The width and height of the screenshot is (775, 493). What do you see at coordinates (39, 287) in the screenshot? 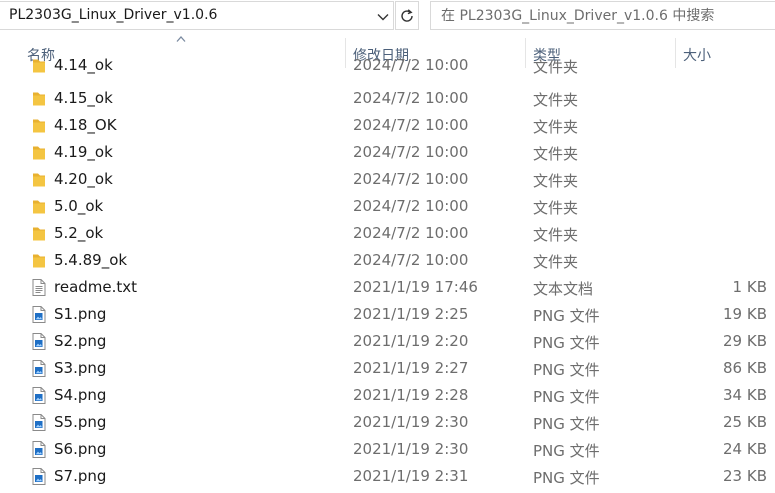
I see `text-file-icon` at bounding box center [39, 287].